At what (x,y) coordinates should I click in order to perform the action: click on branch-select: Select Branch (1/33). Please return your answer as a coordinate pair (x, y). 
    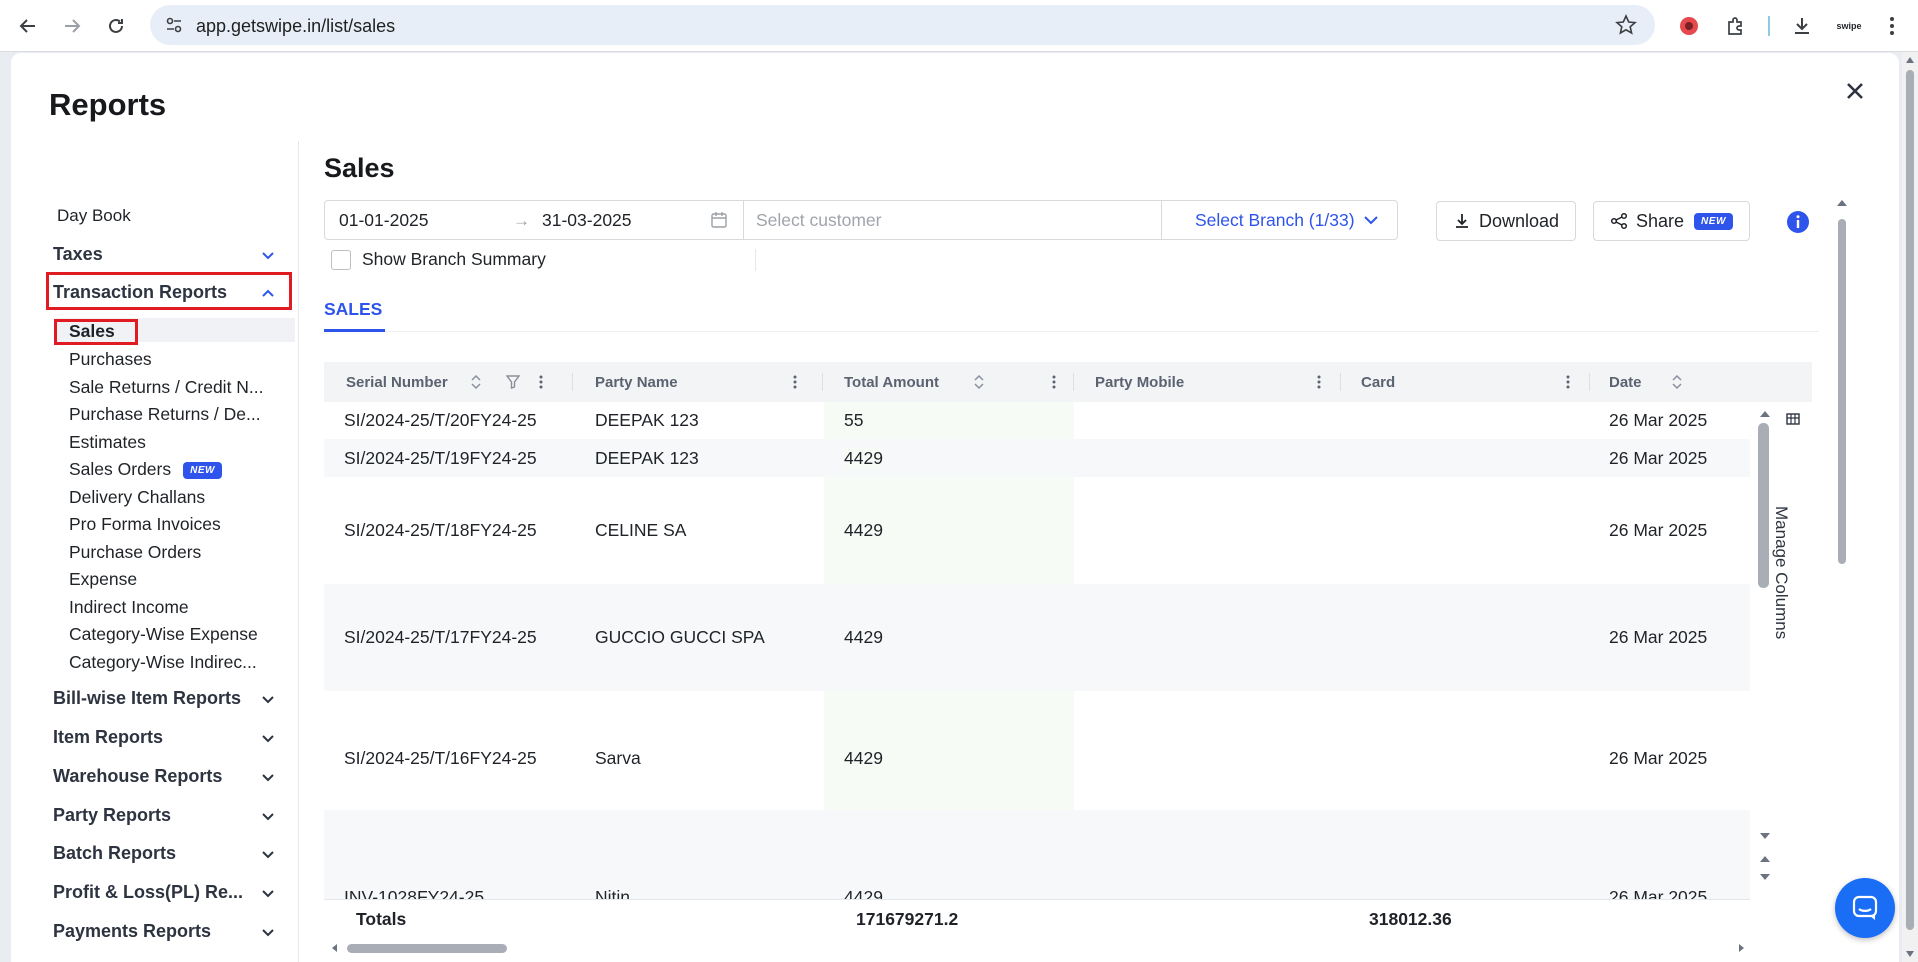
    Looking at the image, I should click on (1287, 220).